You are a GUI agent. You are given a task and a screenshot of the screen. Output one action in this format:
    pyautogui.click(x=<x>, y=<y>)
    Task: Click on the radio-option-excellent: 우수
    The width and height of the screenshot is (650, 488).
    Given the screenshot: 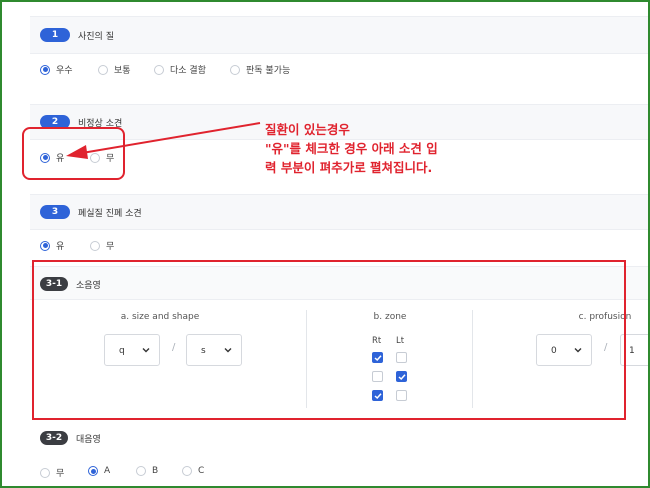 What is the action you would take?
    pyautogui.click(x=56, y=69)
    